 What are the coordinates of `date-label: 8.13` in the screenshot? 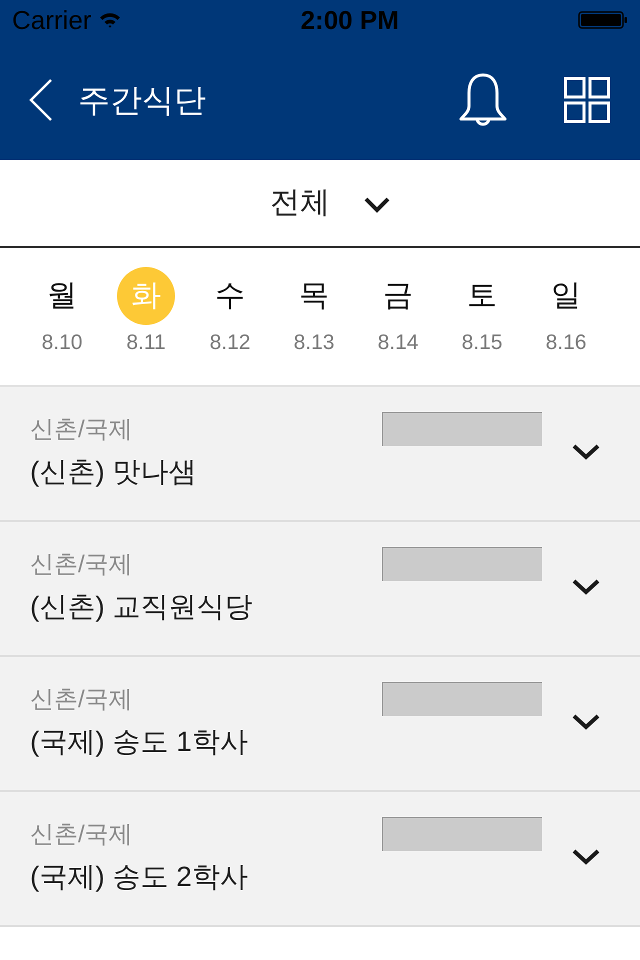 It's located at (314, 343).